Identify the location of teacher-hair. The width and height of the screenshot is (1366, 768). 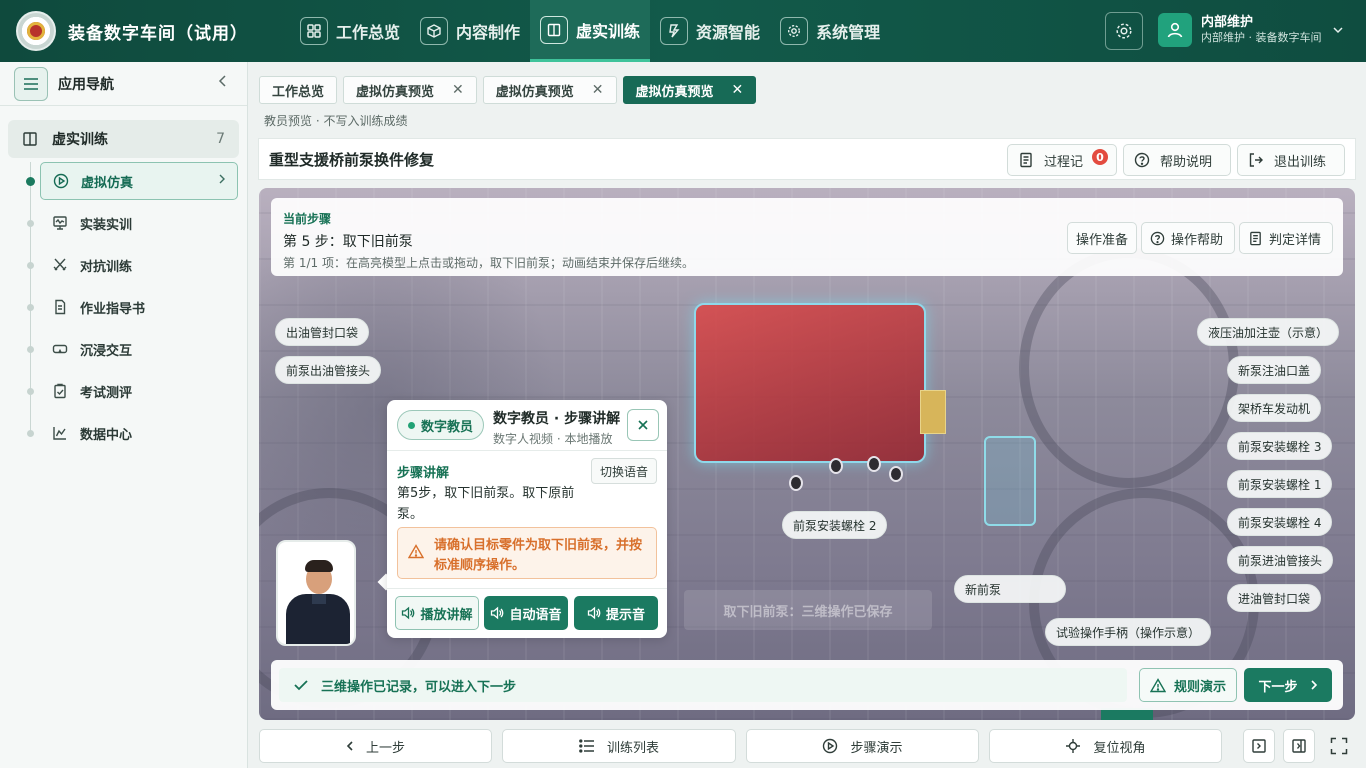
(319, 566).